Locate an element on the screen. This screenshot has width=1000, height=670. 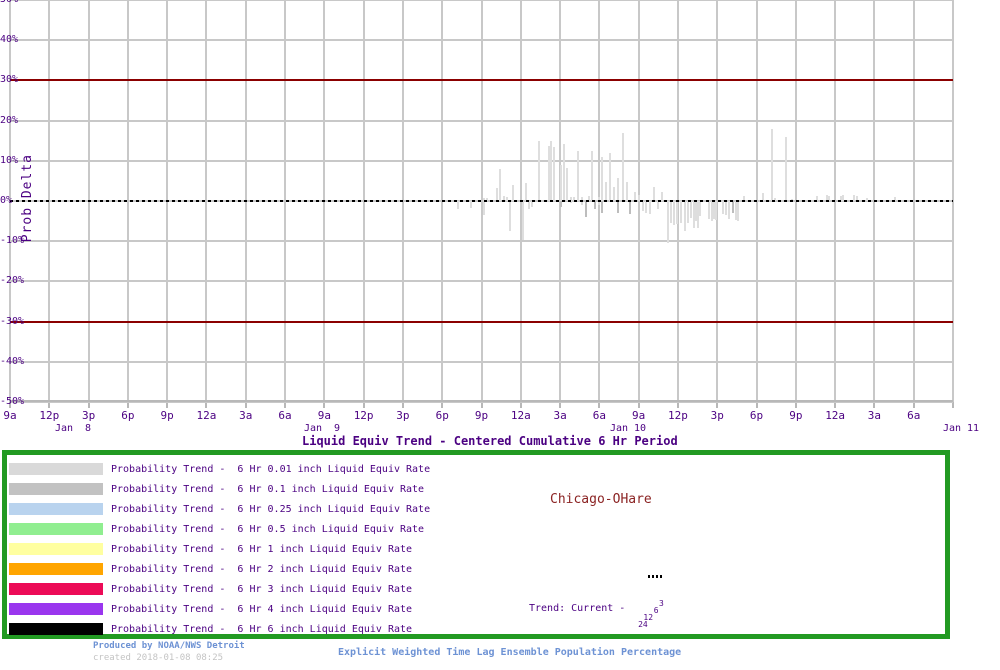
y-tick-label: -50% is located at coordinates (12, 401).